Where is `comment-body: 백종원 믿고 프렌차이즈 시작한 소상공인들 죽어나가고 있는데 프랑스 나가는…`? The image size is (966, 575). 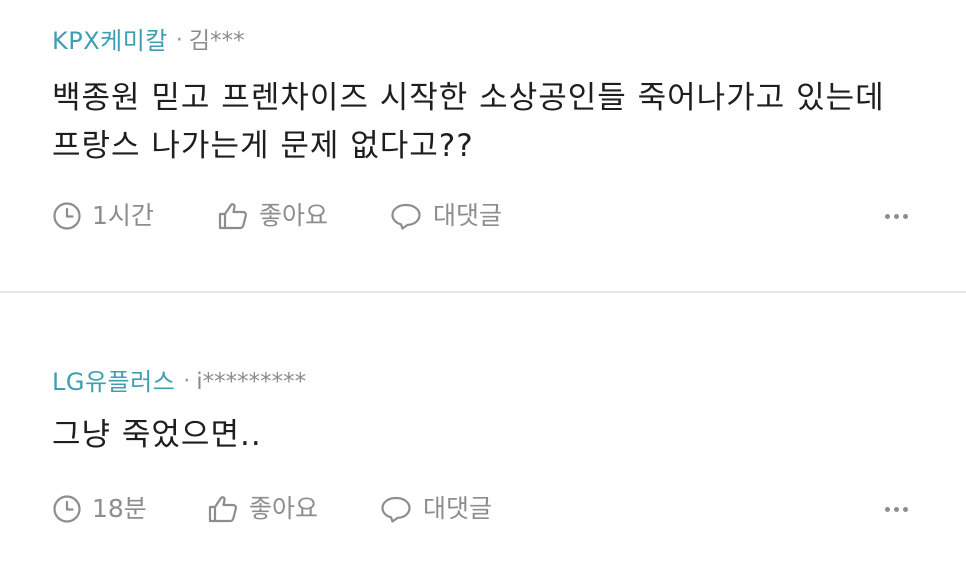
comment-body: 백종원 믿고 프렌차이즈 시작한 소상공인들 죽어나가고 있는데 프랑스 나가는… is located at coordinates (468, 122).